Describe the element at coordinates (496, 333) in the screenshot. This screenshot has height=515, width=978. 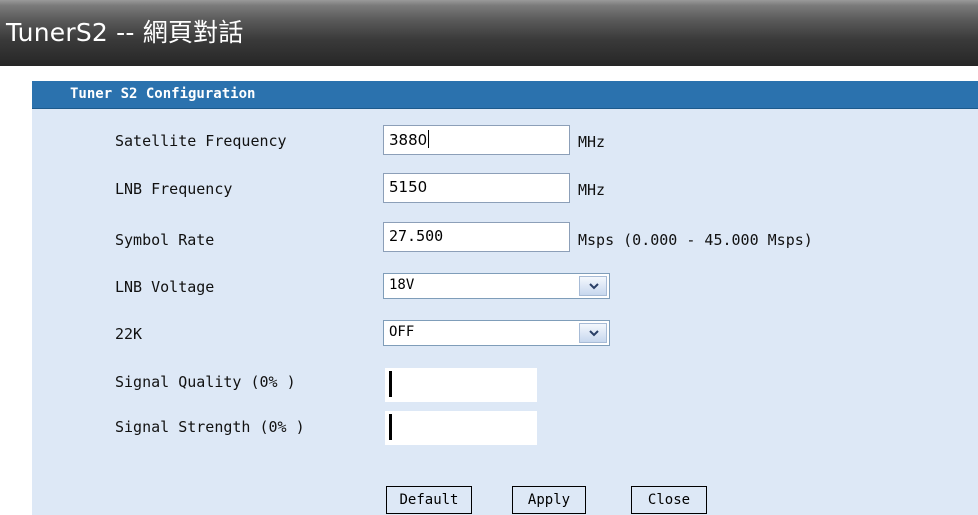
I see `tone-22k-select: OFF` at that location.